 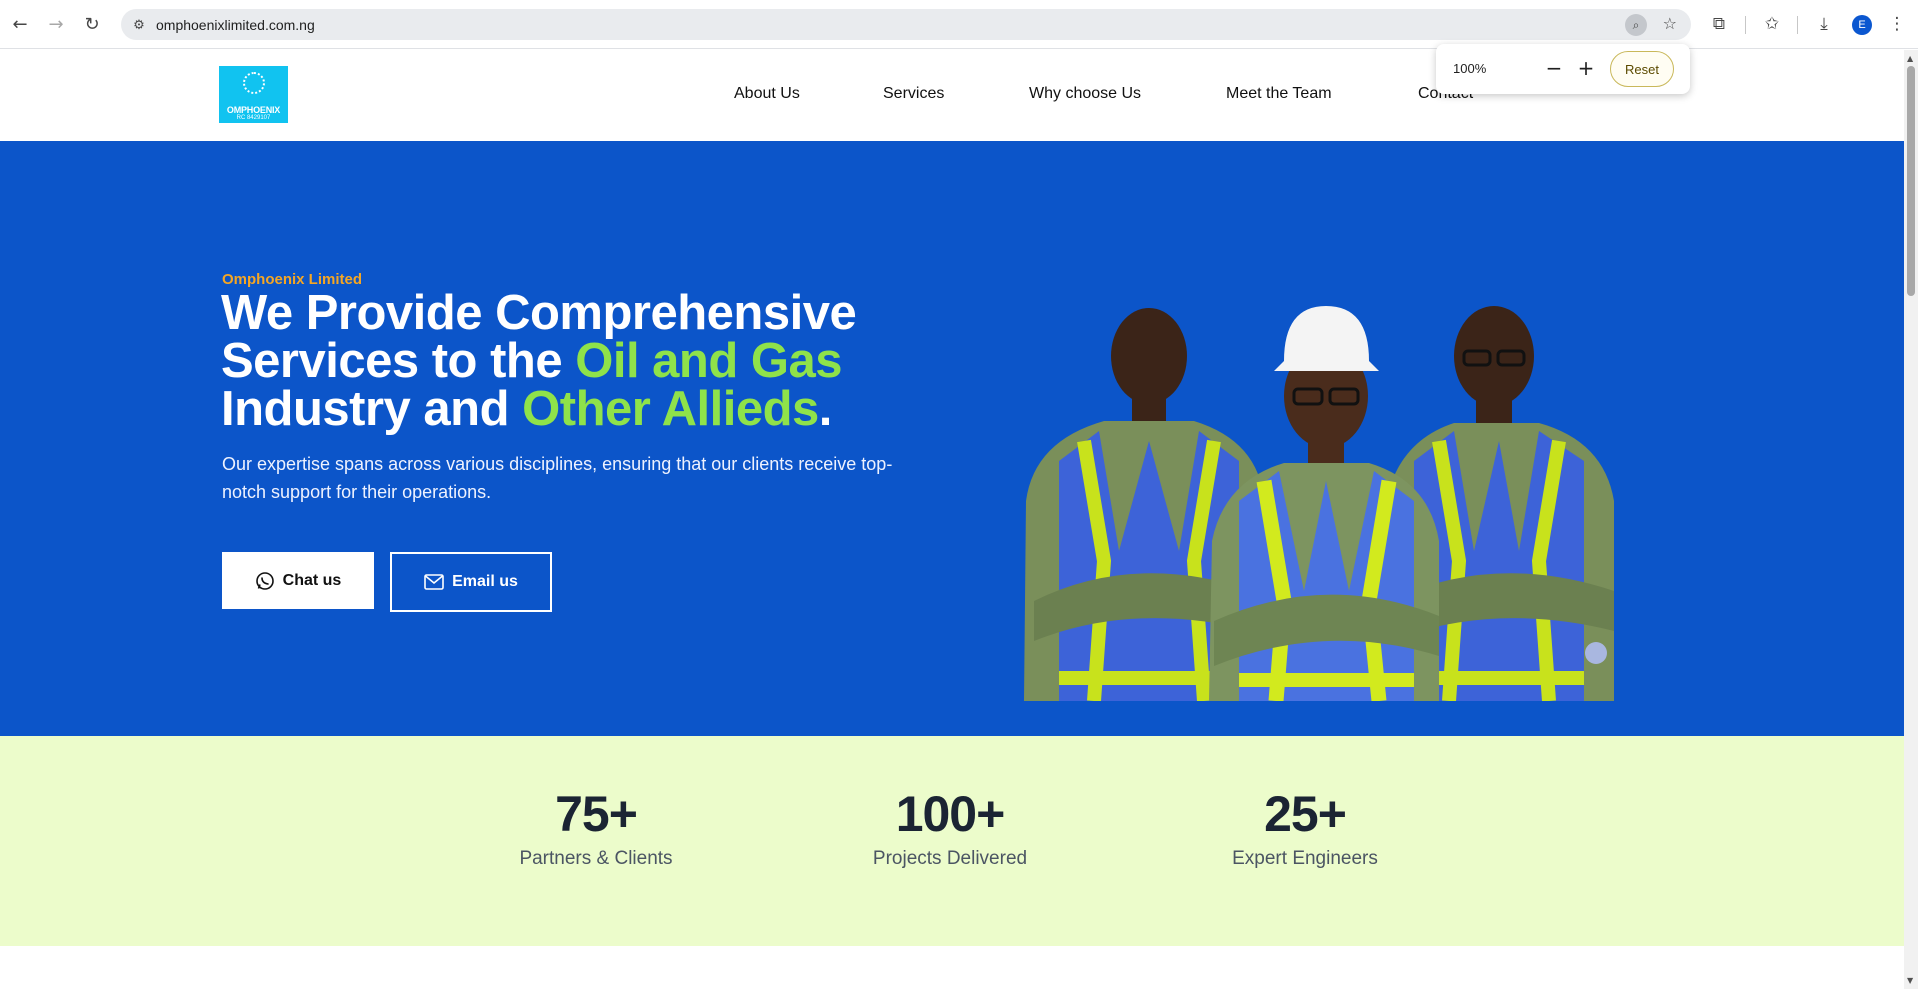 What do you see at coordinates (1862, 25) in the screenshot?
I see `profile-avatar: E` at bounding box center [1862, 25].